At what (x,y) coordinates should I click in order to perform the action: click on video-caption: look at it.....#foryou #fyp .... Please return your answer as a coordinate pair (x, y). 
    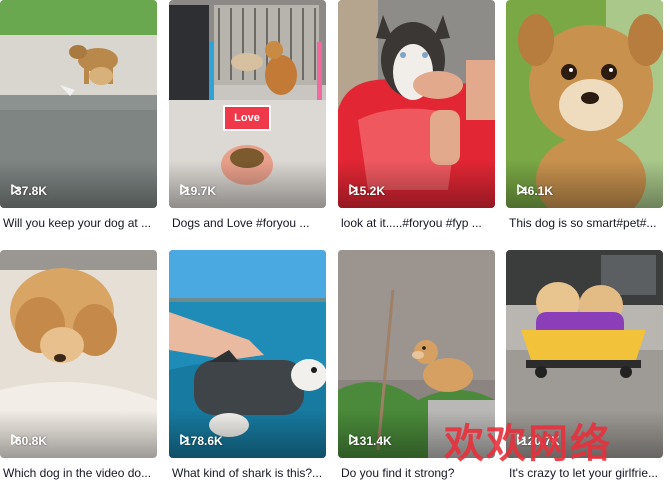
    Looking at the image, I should click on (418, 223).